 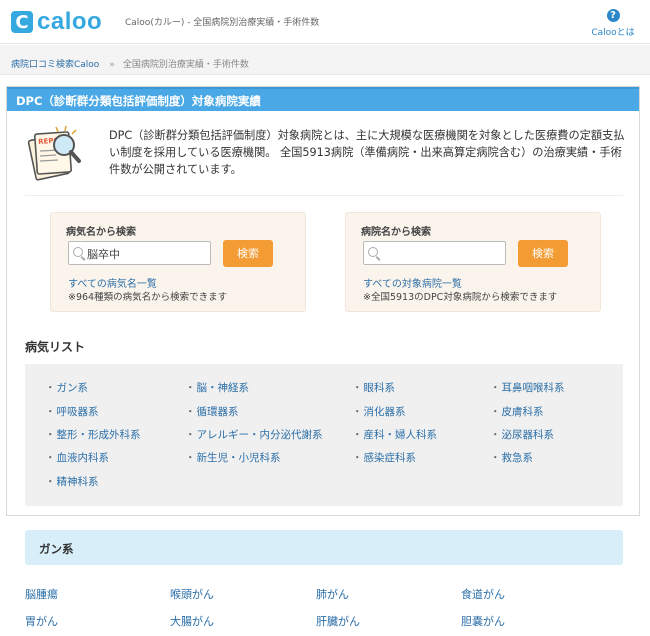 I want to click on disease-link: 食道がん, so click(x=483, y=594).